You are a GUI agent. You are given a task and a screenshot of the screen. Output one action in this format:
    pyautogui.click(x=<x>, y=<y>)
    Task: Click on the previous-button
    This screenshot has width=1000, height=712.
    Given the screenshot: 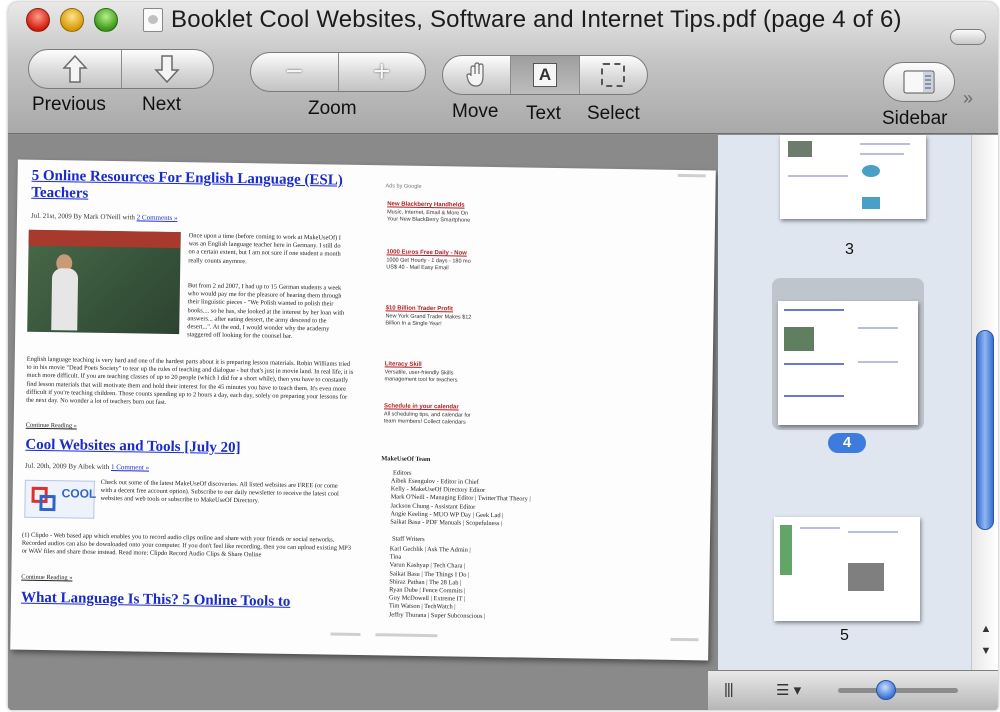 What is the action you would take?
    pyautogui.click(x=75, y=69)
    